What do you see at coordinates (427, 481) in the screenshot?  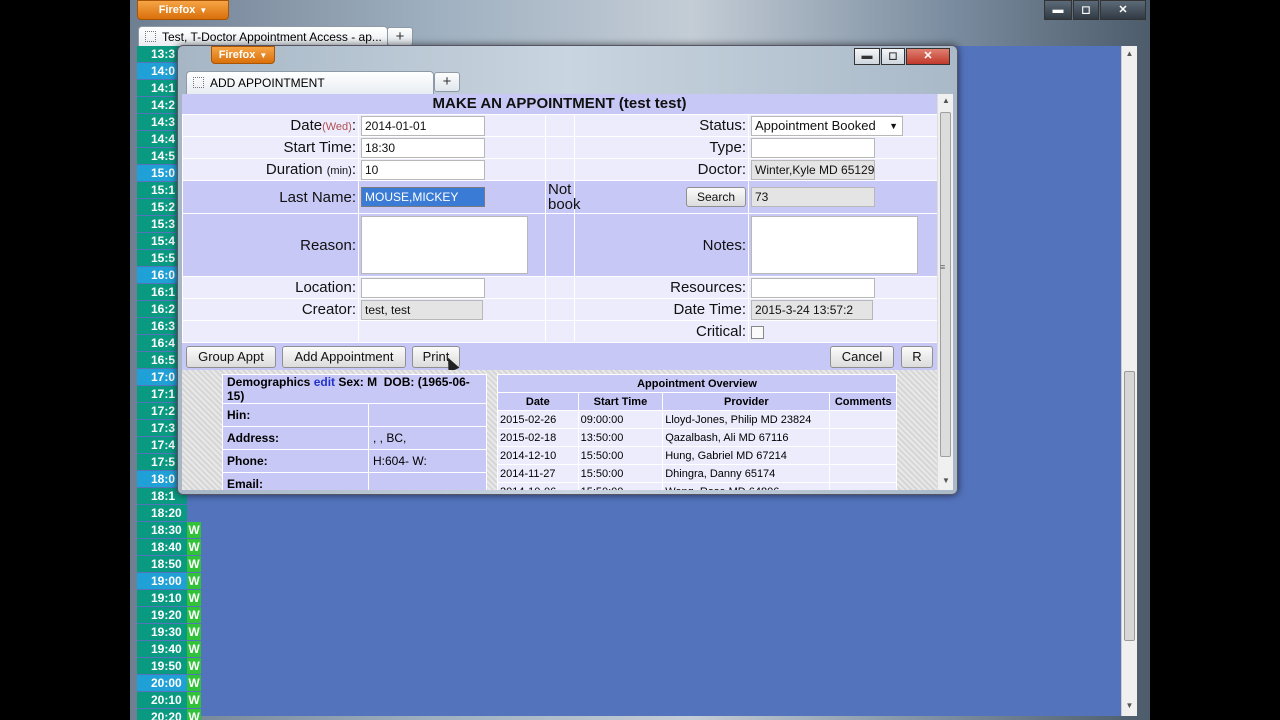 I see `email-value` at bounding box center [427, 481].